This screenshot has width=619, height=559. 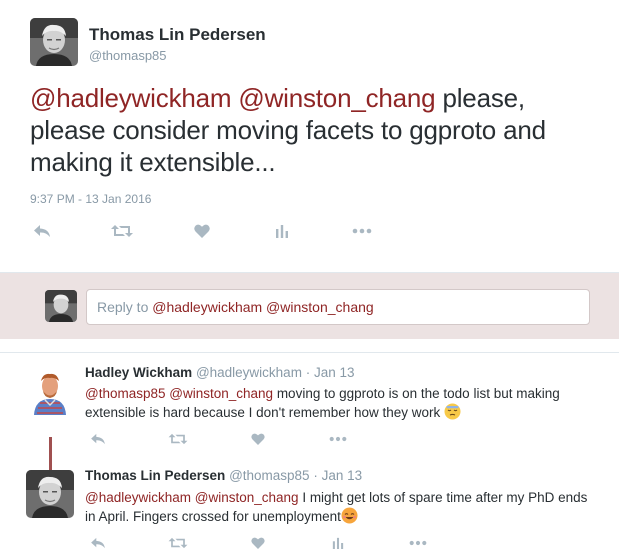 I want to click on reply-box: Reply to @hadleywickham @winston_chang, so click(x=309, y=305).